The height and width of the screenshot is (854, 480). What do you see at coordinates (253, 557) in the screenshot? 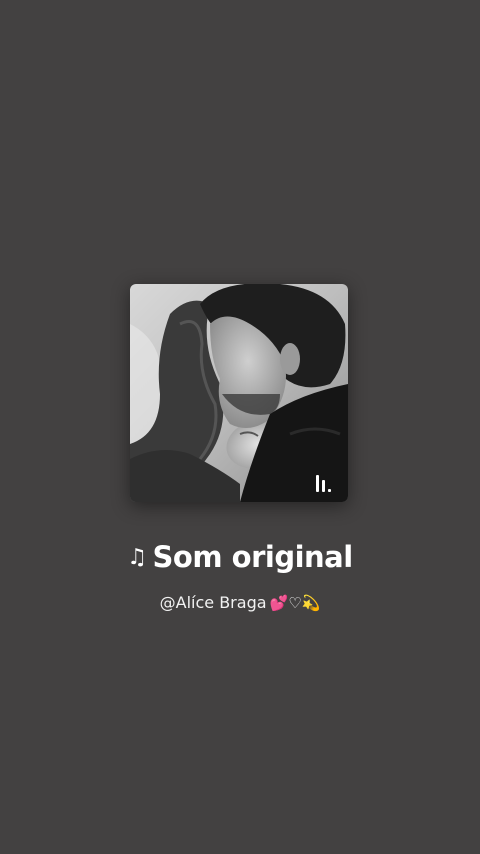
I see `sound-title-text: Som original` at bounding box center [253, 557].